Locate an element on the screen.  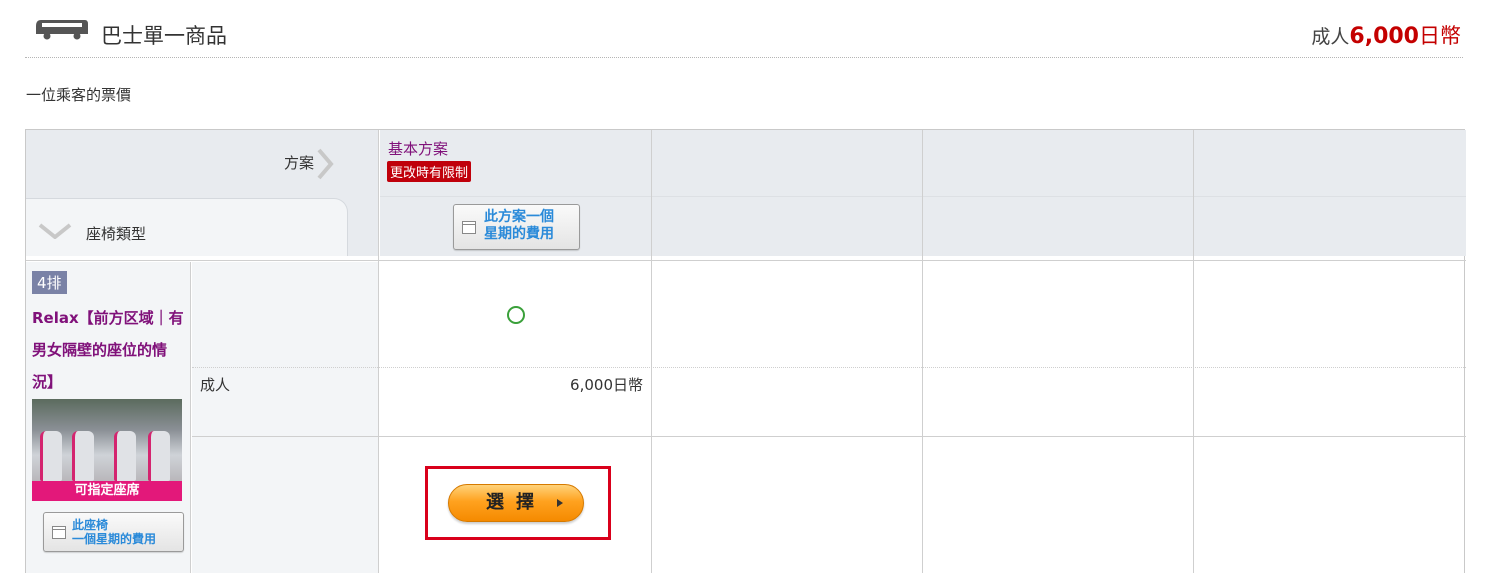
select-button: 選擇 is located at coordinates (516, 503).